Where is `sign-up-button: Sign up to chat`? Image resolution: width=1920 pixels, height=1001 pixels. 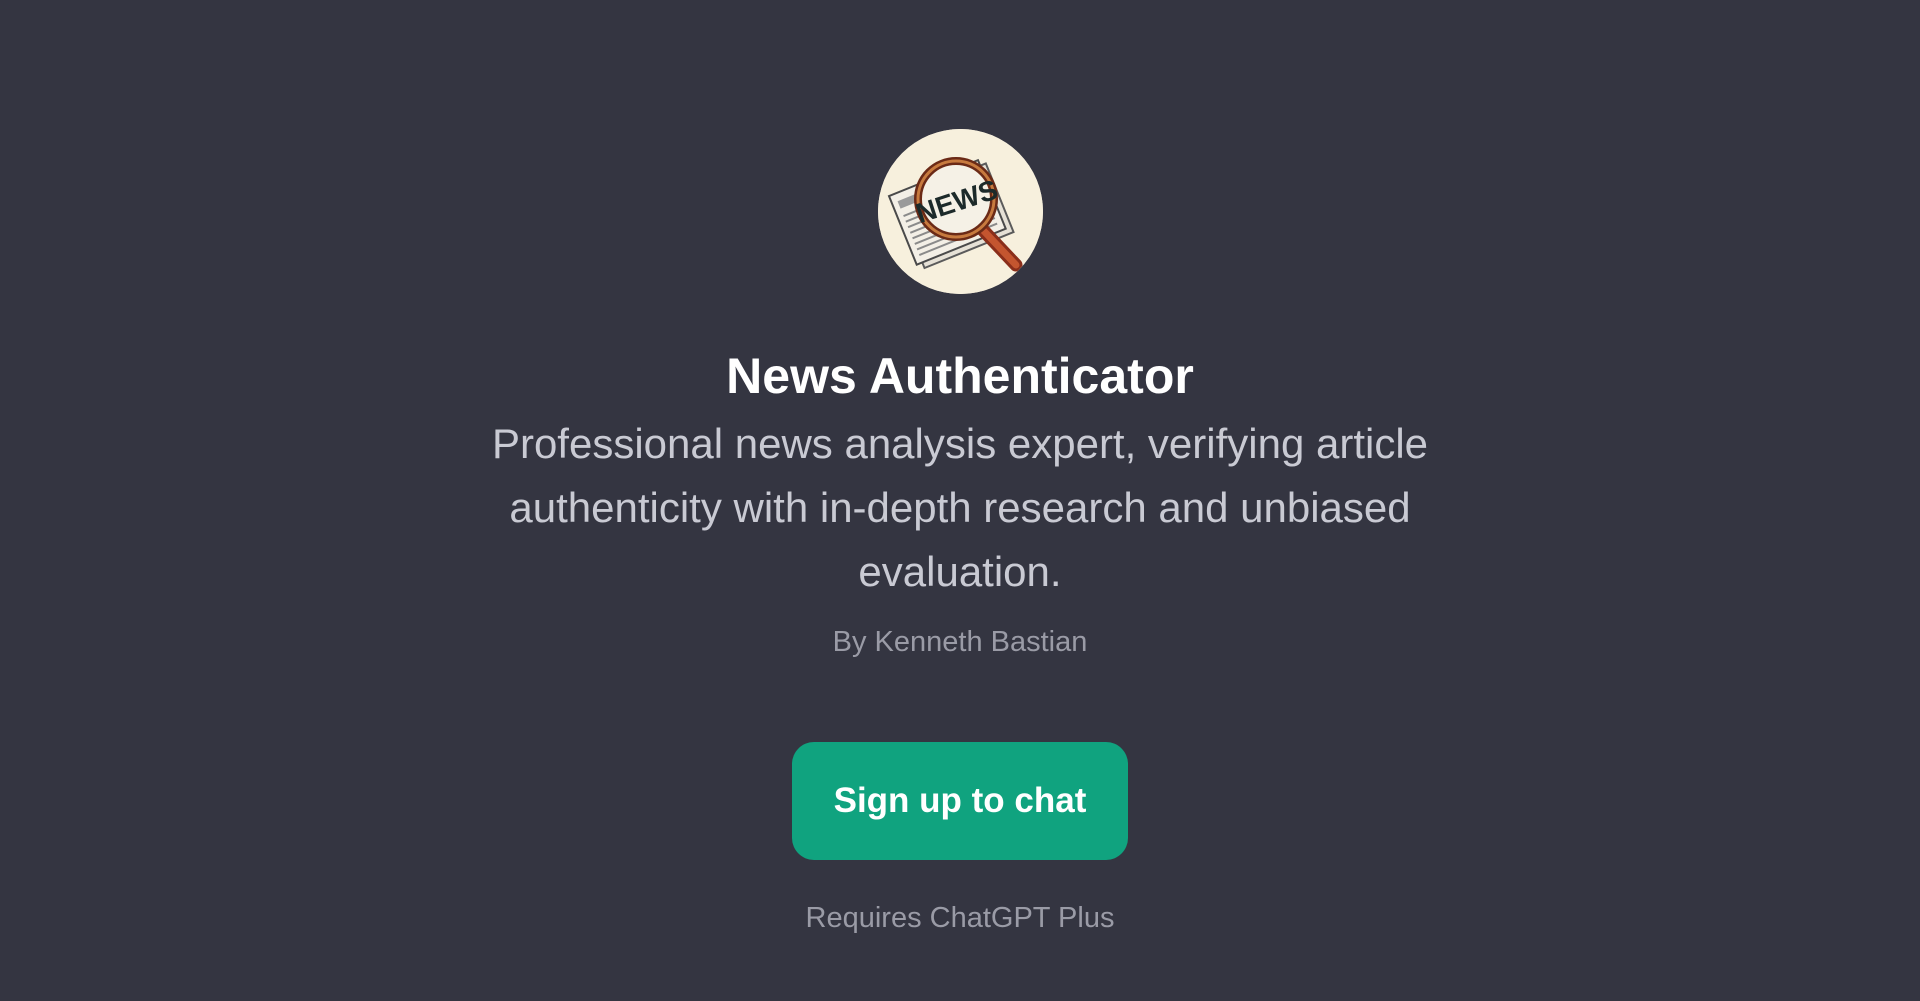 sign-up-button: Sign up to chat is located at coordinates (960, 801).